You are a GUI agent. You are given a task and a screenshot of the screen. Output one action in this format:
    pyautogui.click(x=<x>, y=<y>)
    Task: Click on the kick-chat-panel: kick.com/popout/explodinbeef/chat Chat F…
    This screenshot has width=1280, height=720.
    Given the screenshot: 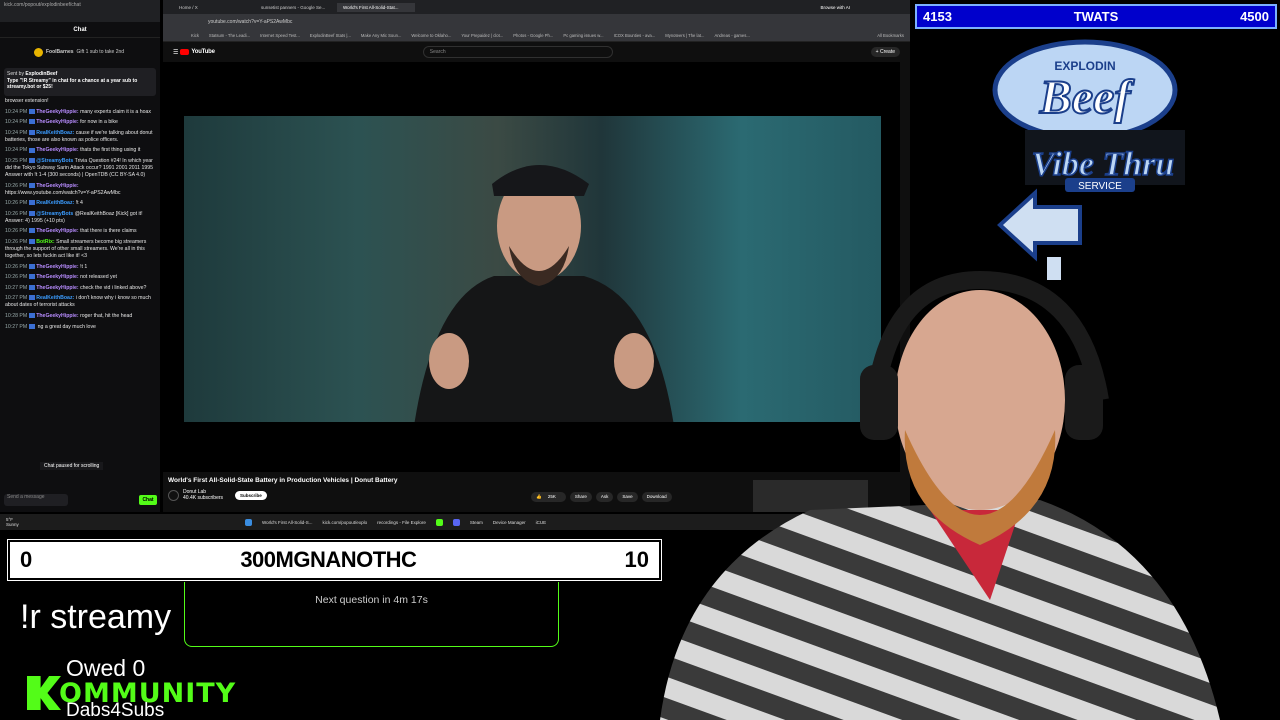 What is the action you would take?
    pyautogui.click(x=80, y=256)
    